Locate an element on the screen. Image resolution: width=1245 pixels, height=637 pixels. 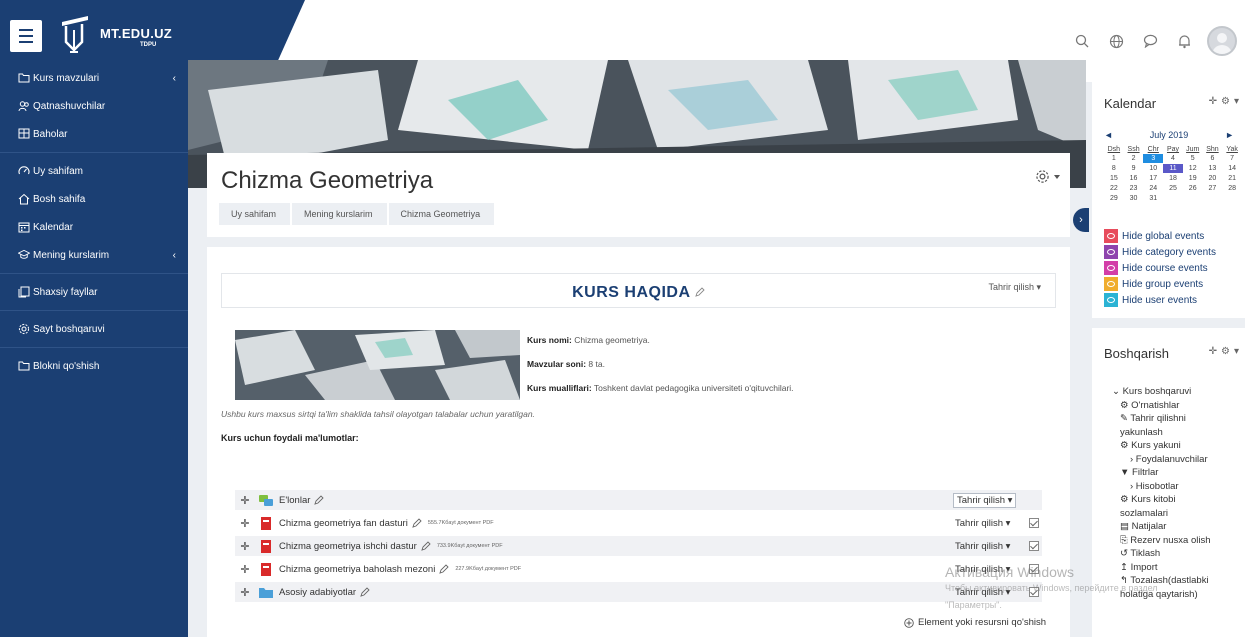
calendar-day: 30 is located at coordinates (1134, 198).